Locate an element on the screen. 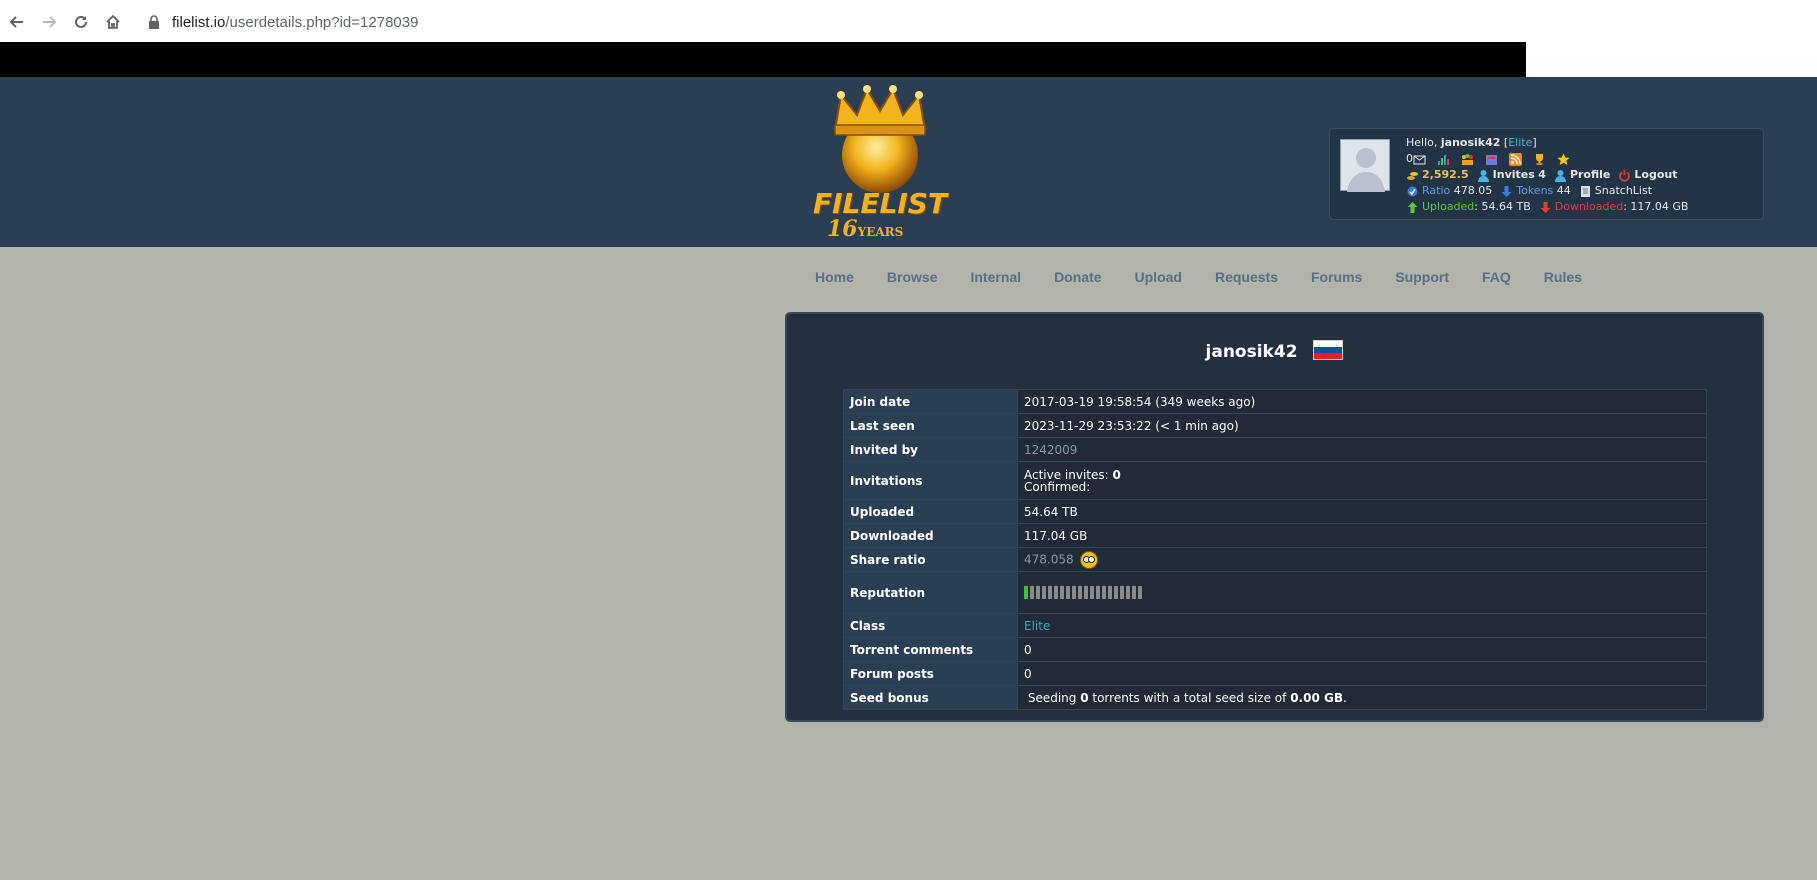 Image resolution: width=1817 pixels, height=880 pixels. power-icon is located at coordinates (1625, 175).